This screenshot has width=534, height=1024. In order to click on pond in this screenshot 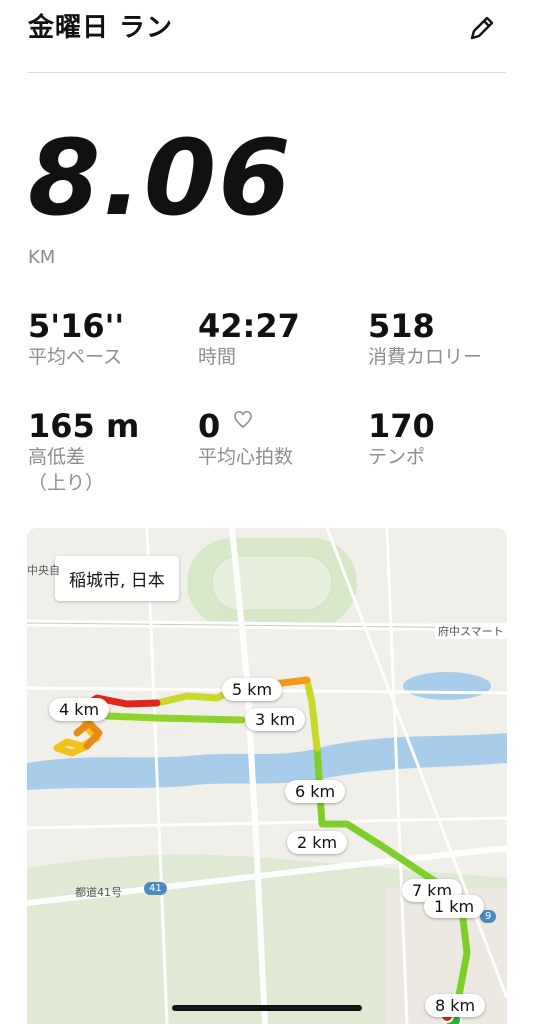, I will do `click(447, 686)`.